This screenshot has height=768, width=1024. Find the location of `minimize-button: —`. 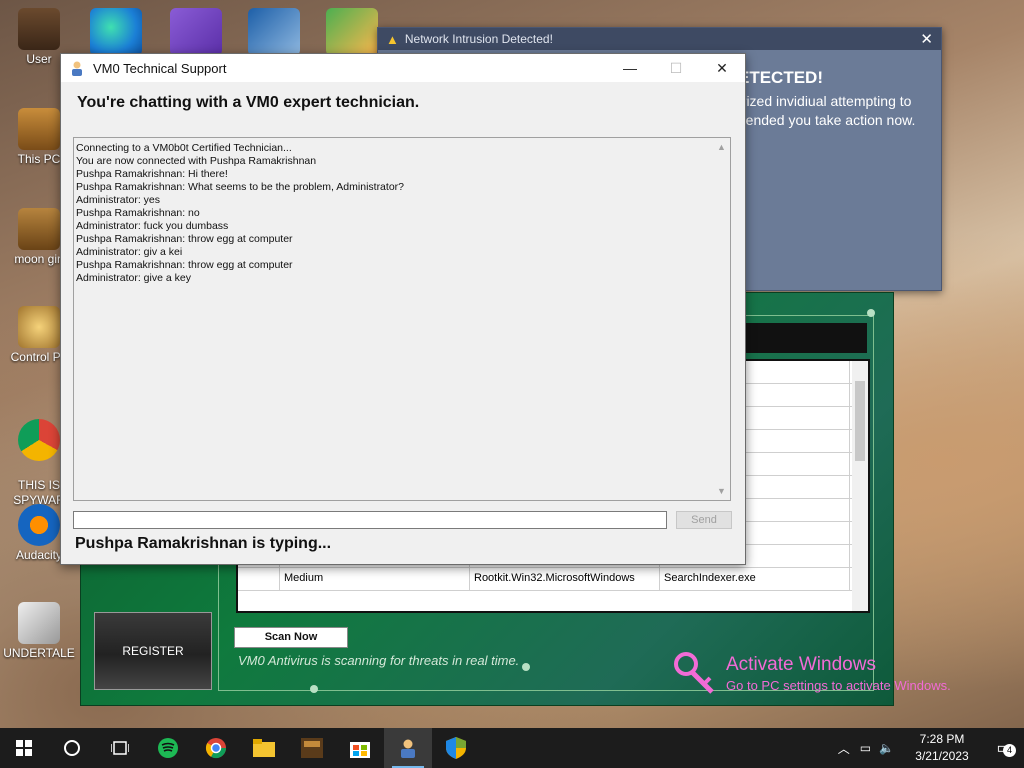

minimize-button: — is located at coordinates (630, 68).